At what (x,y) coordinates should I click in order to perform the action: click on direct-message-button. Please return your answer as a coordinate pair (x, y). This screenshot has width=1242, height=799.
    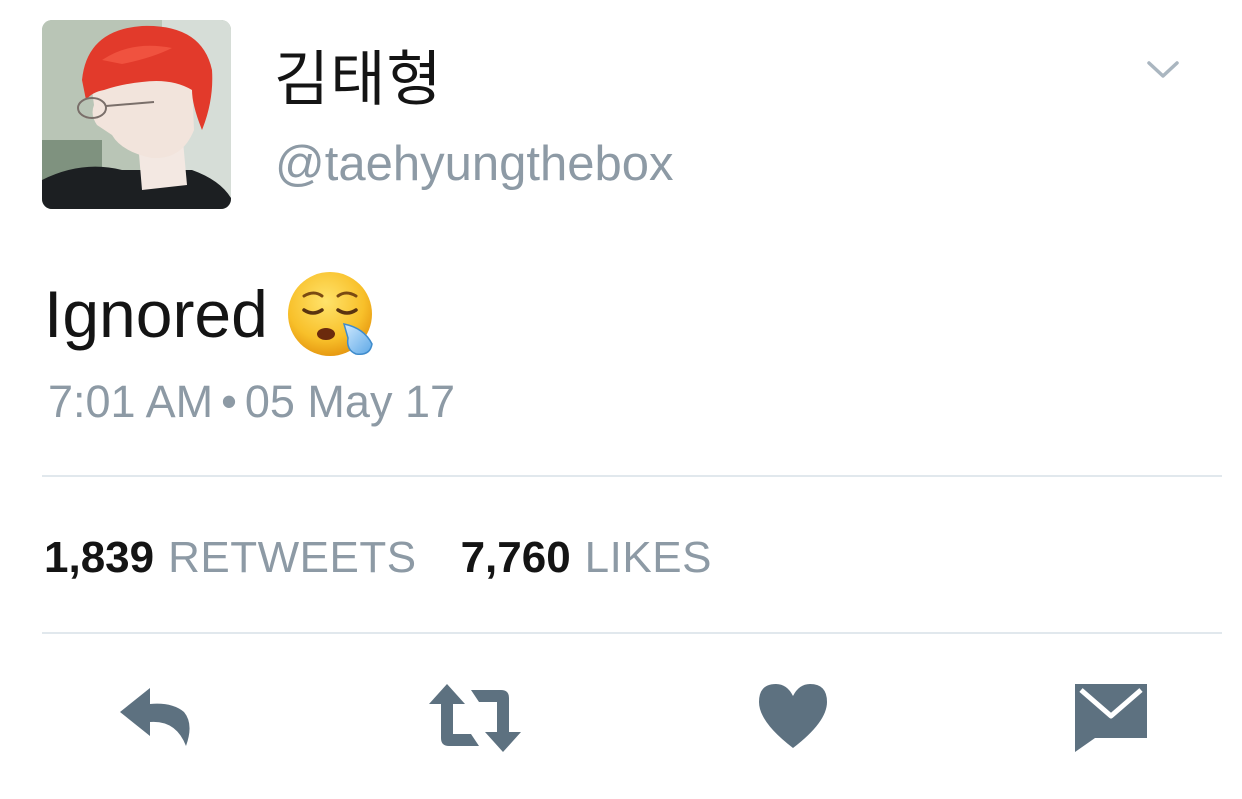
    Looking at the image, I should click on (1111, 718).